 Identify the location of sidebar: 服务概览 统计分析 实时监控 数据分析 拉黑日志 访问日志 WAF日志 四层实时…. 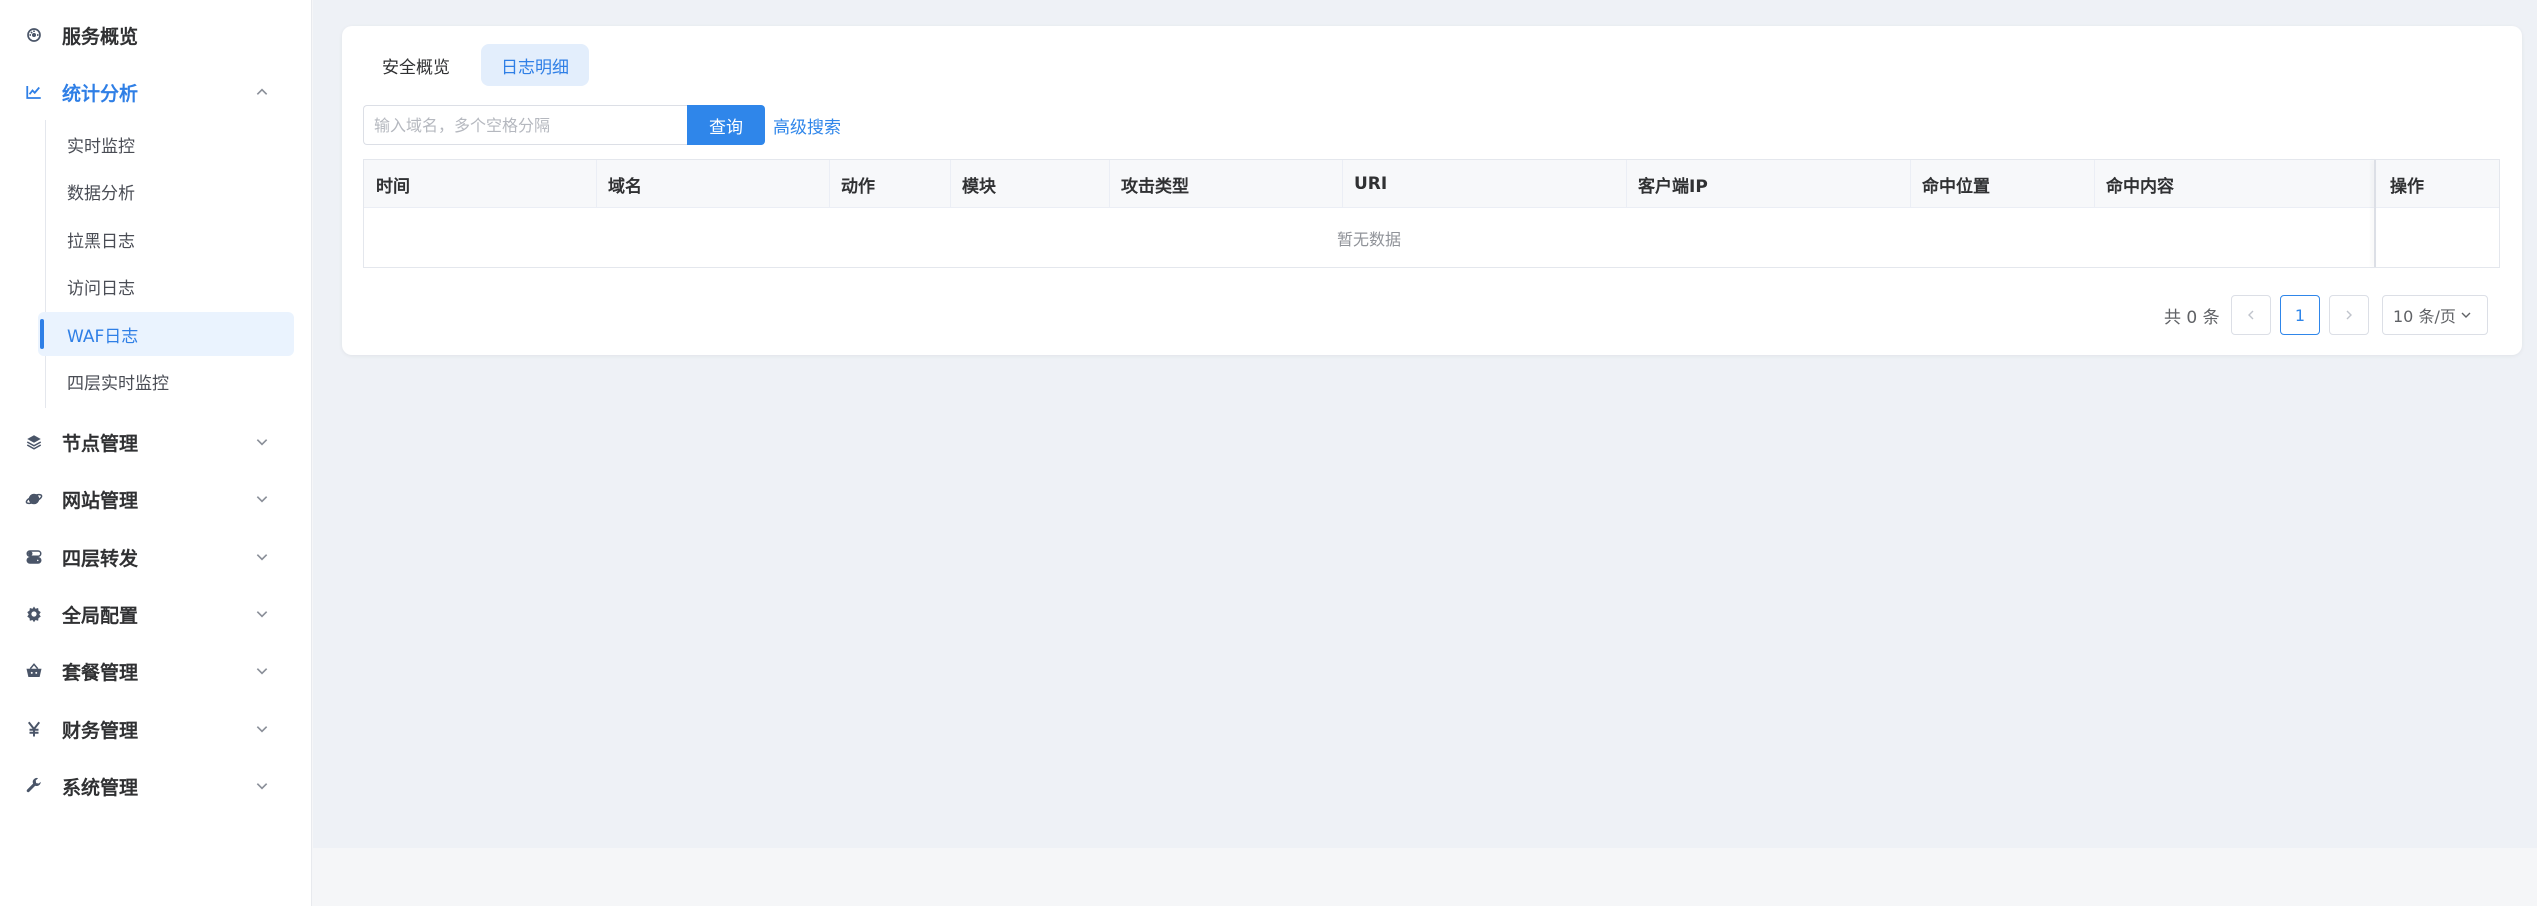
(156, 453).